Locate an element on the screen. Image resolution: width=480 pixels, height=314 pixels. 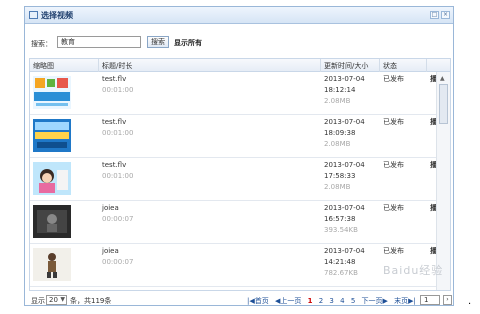
update-time: 14:21:48 is located at coordinates (340, 262).